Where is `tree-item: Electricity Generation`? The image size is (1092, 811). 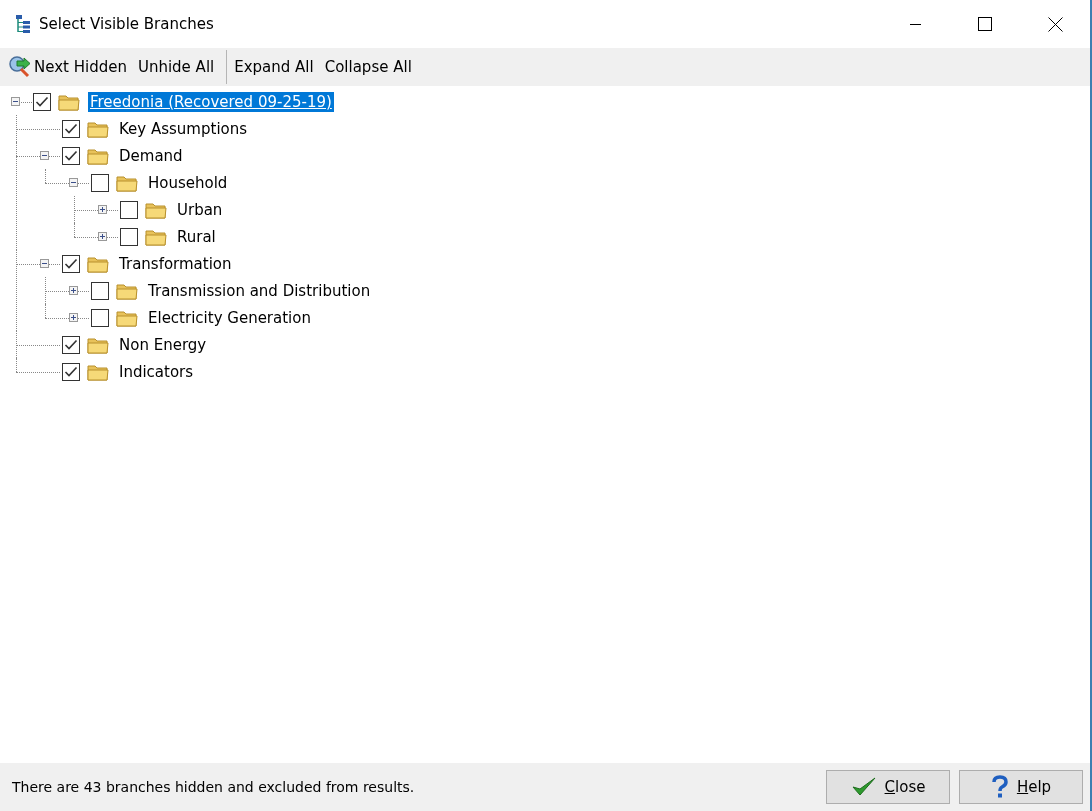
tree-item: Electricity Generation is located at coordinates (229, 317).